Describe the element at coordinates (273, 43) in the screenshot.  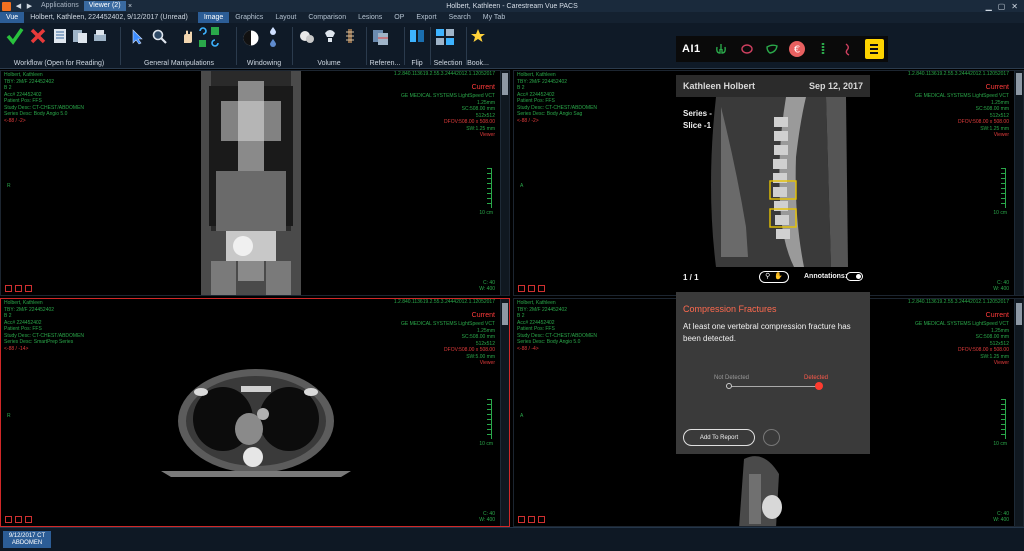
I see `invert-drop-icon` at that location.